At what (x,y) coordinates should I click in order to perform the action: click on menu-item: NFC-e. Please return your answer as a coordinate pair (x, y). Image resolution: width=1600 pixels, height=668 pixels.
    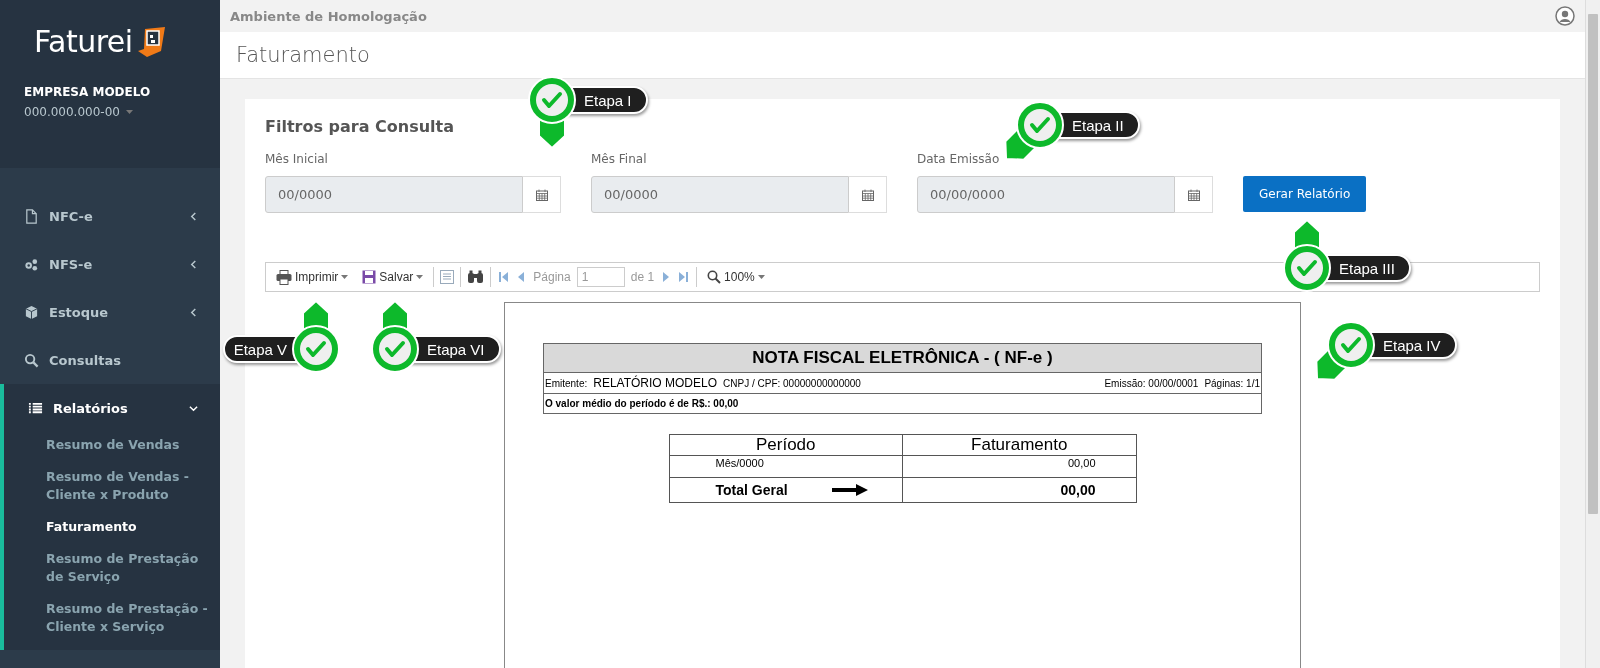
    Looking at the image, I should click on (110, 216).